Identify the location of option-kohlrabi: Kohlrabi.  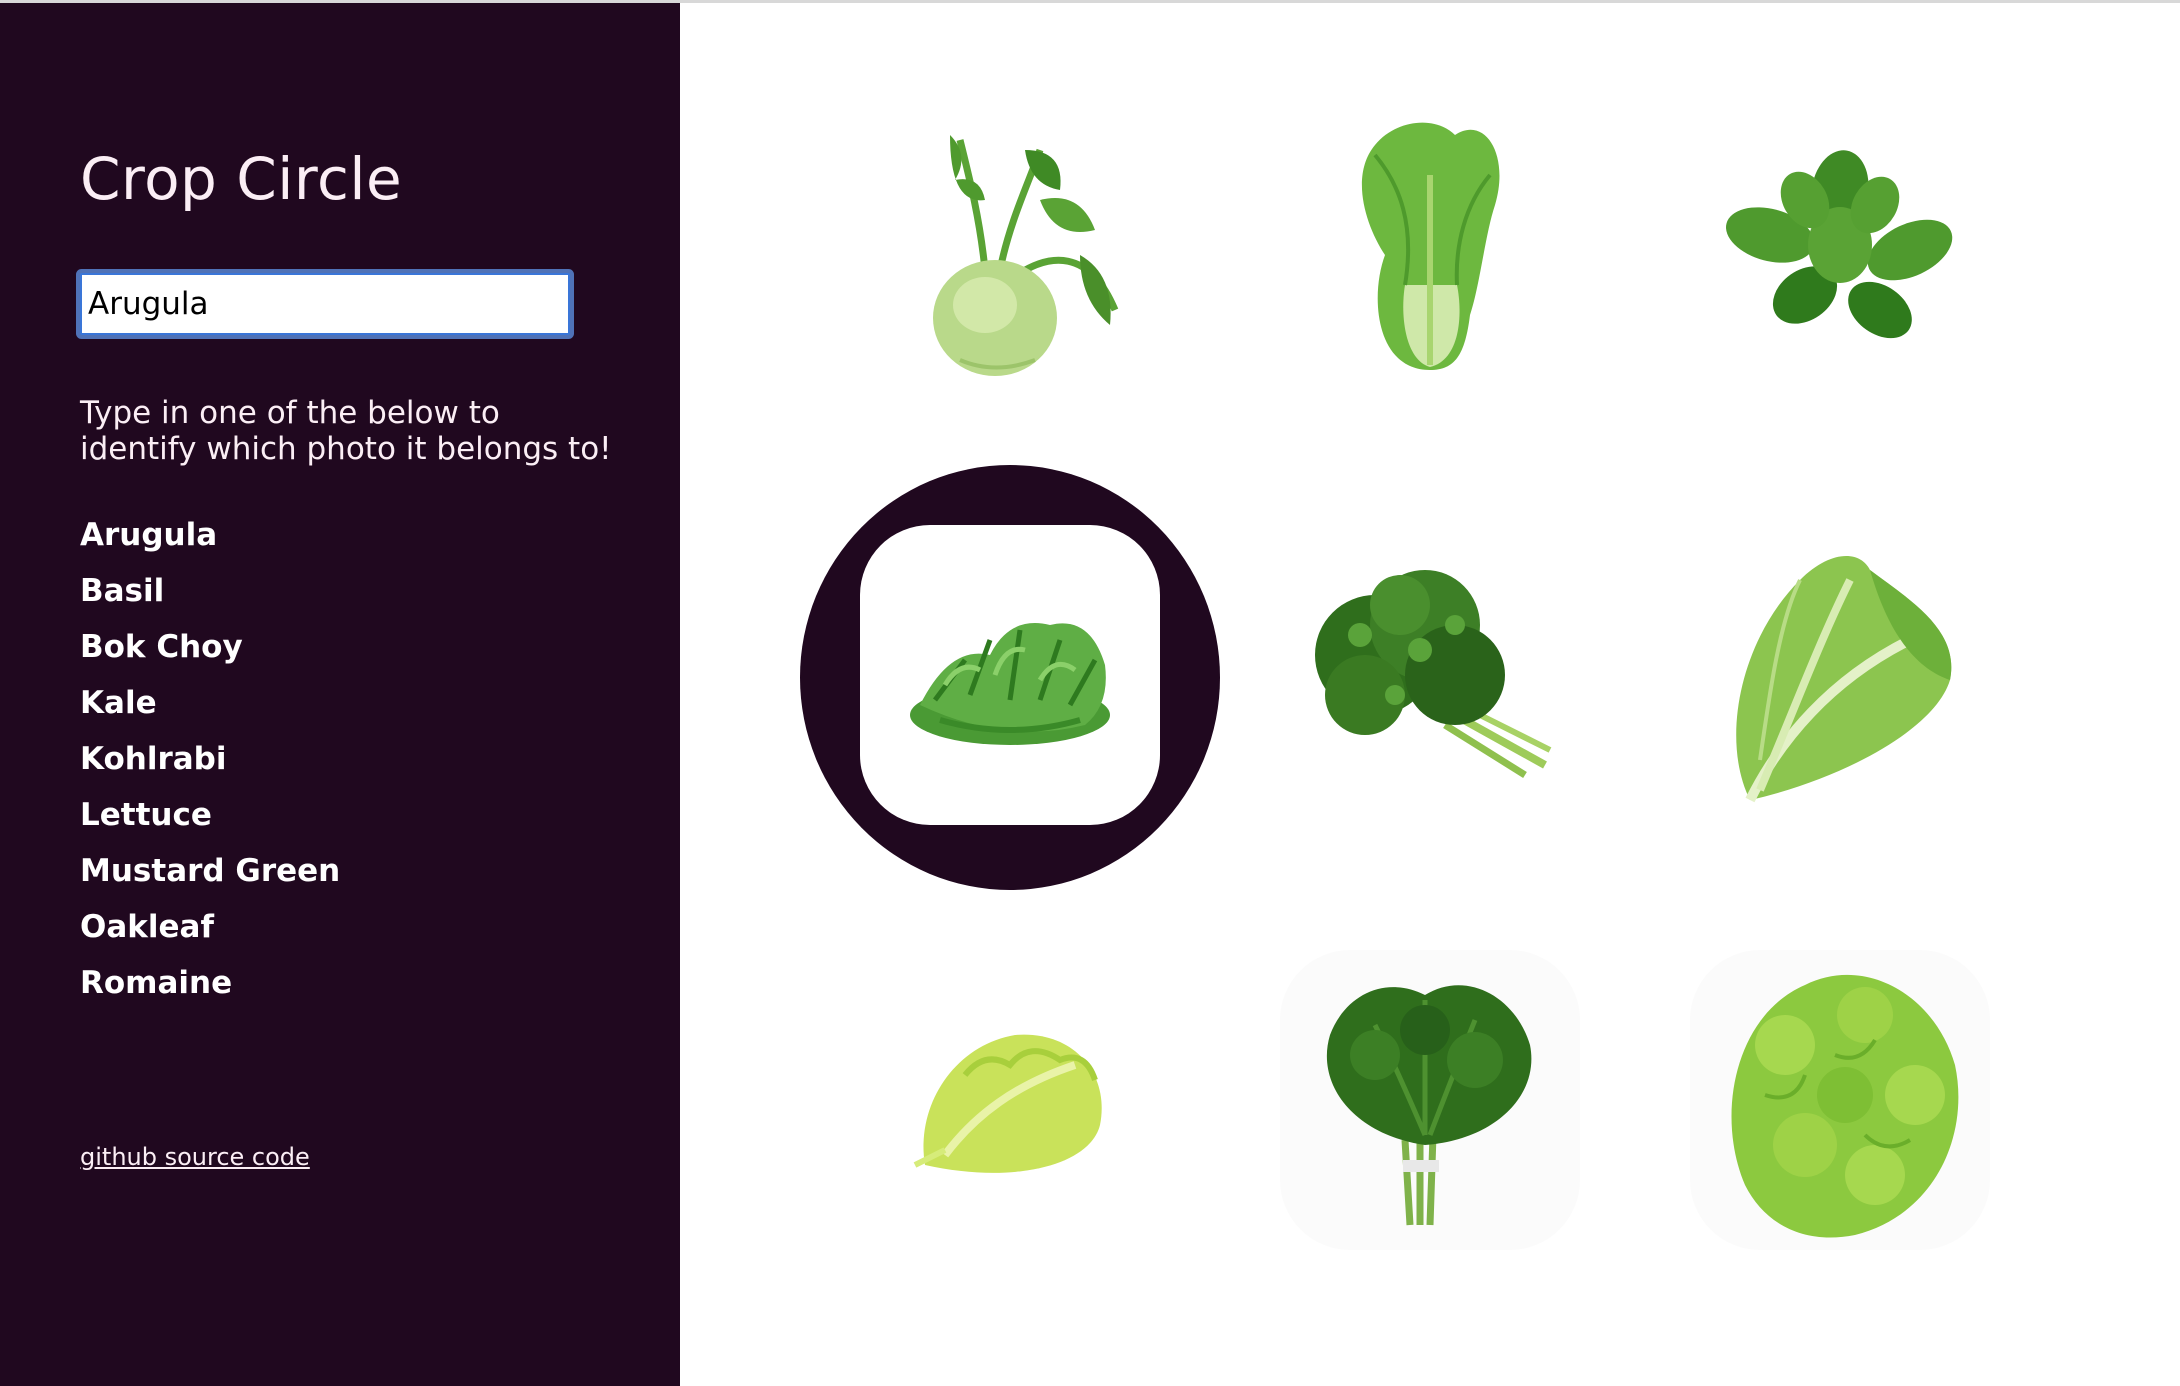
(153, 759).